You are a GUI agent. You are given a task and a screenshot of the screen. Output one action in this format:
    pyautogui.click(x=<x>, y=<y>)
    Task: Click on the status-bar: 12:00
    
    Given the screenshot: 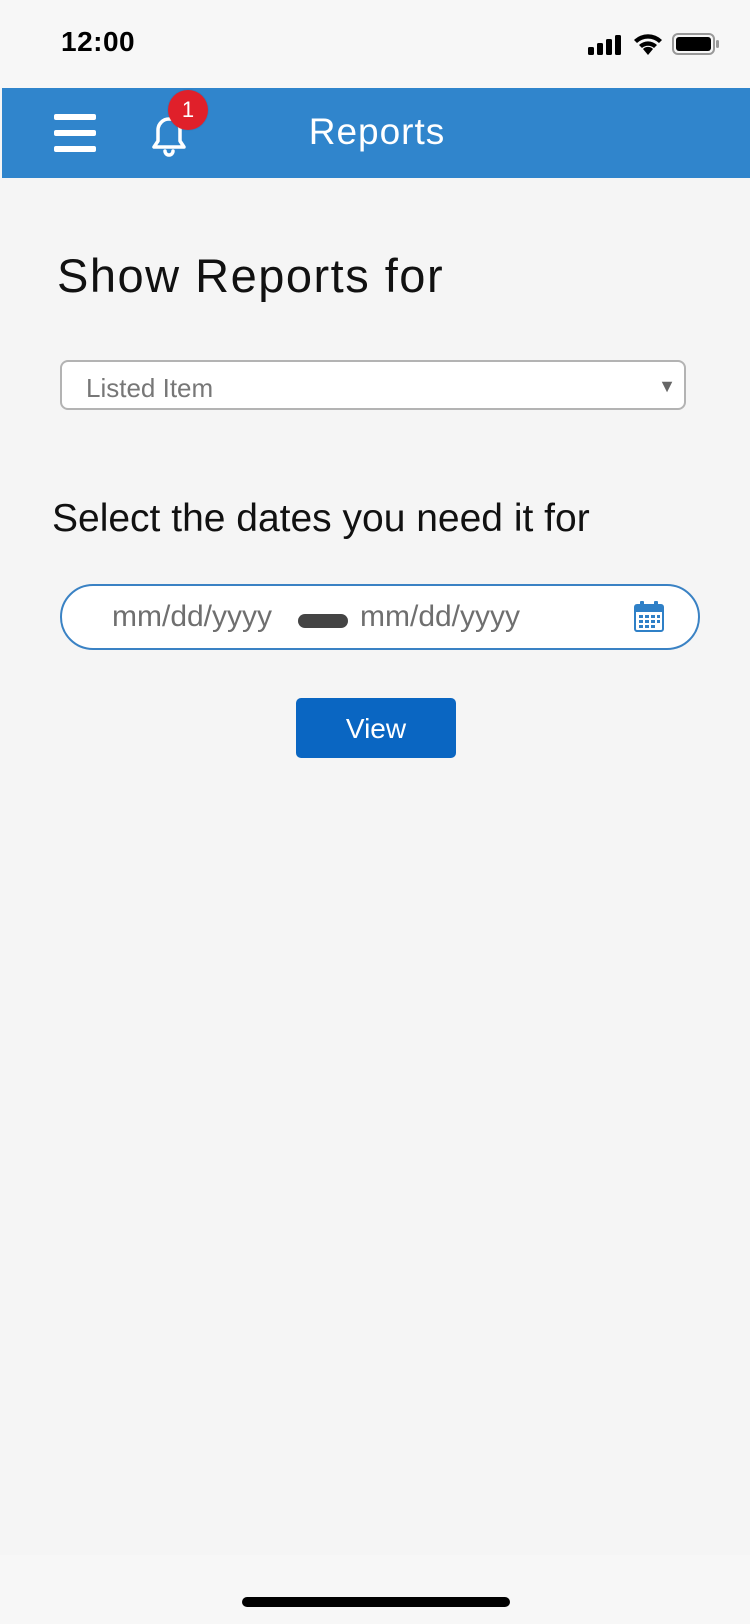 What is the action you would take?
    pyautogui.click(x=375, y=44)
    